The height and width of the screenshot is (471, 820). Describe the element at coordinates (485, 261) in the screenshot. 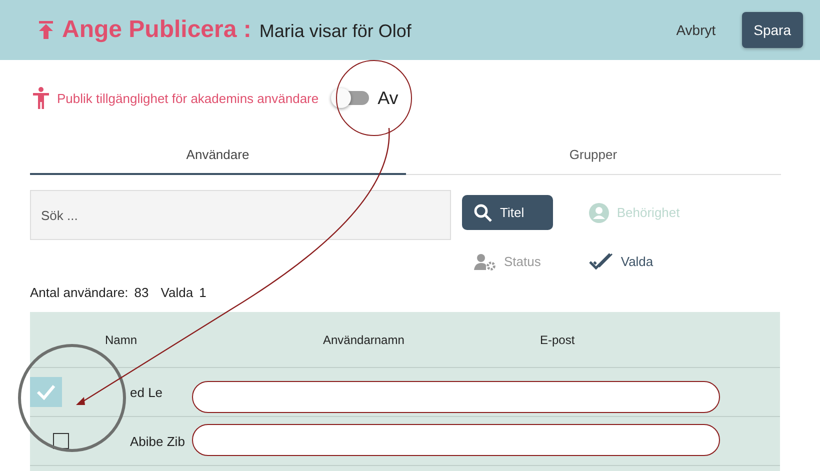

I see `user-gear-icon` at that location.